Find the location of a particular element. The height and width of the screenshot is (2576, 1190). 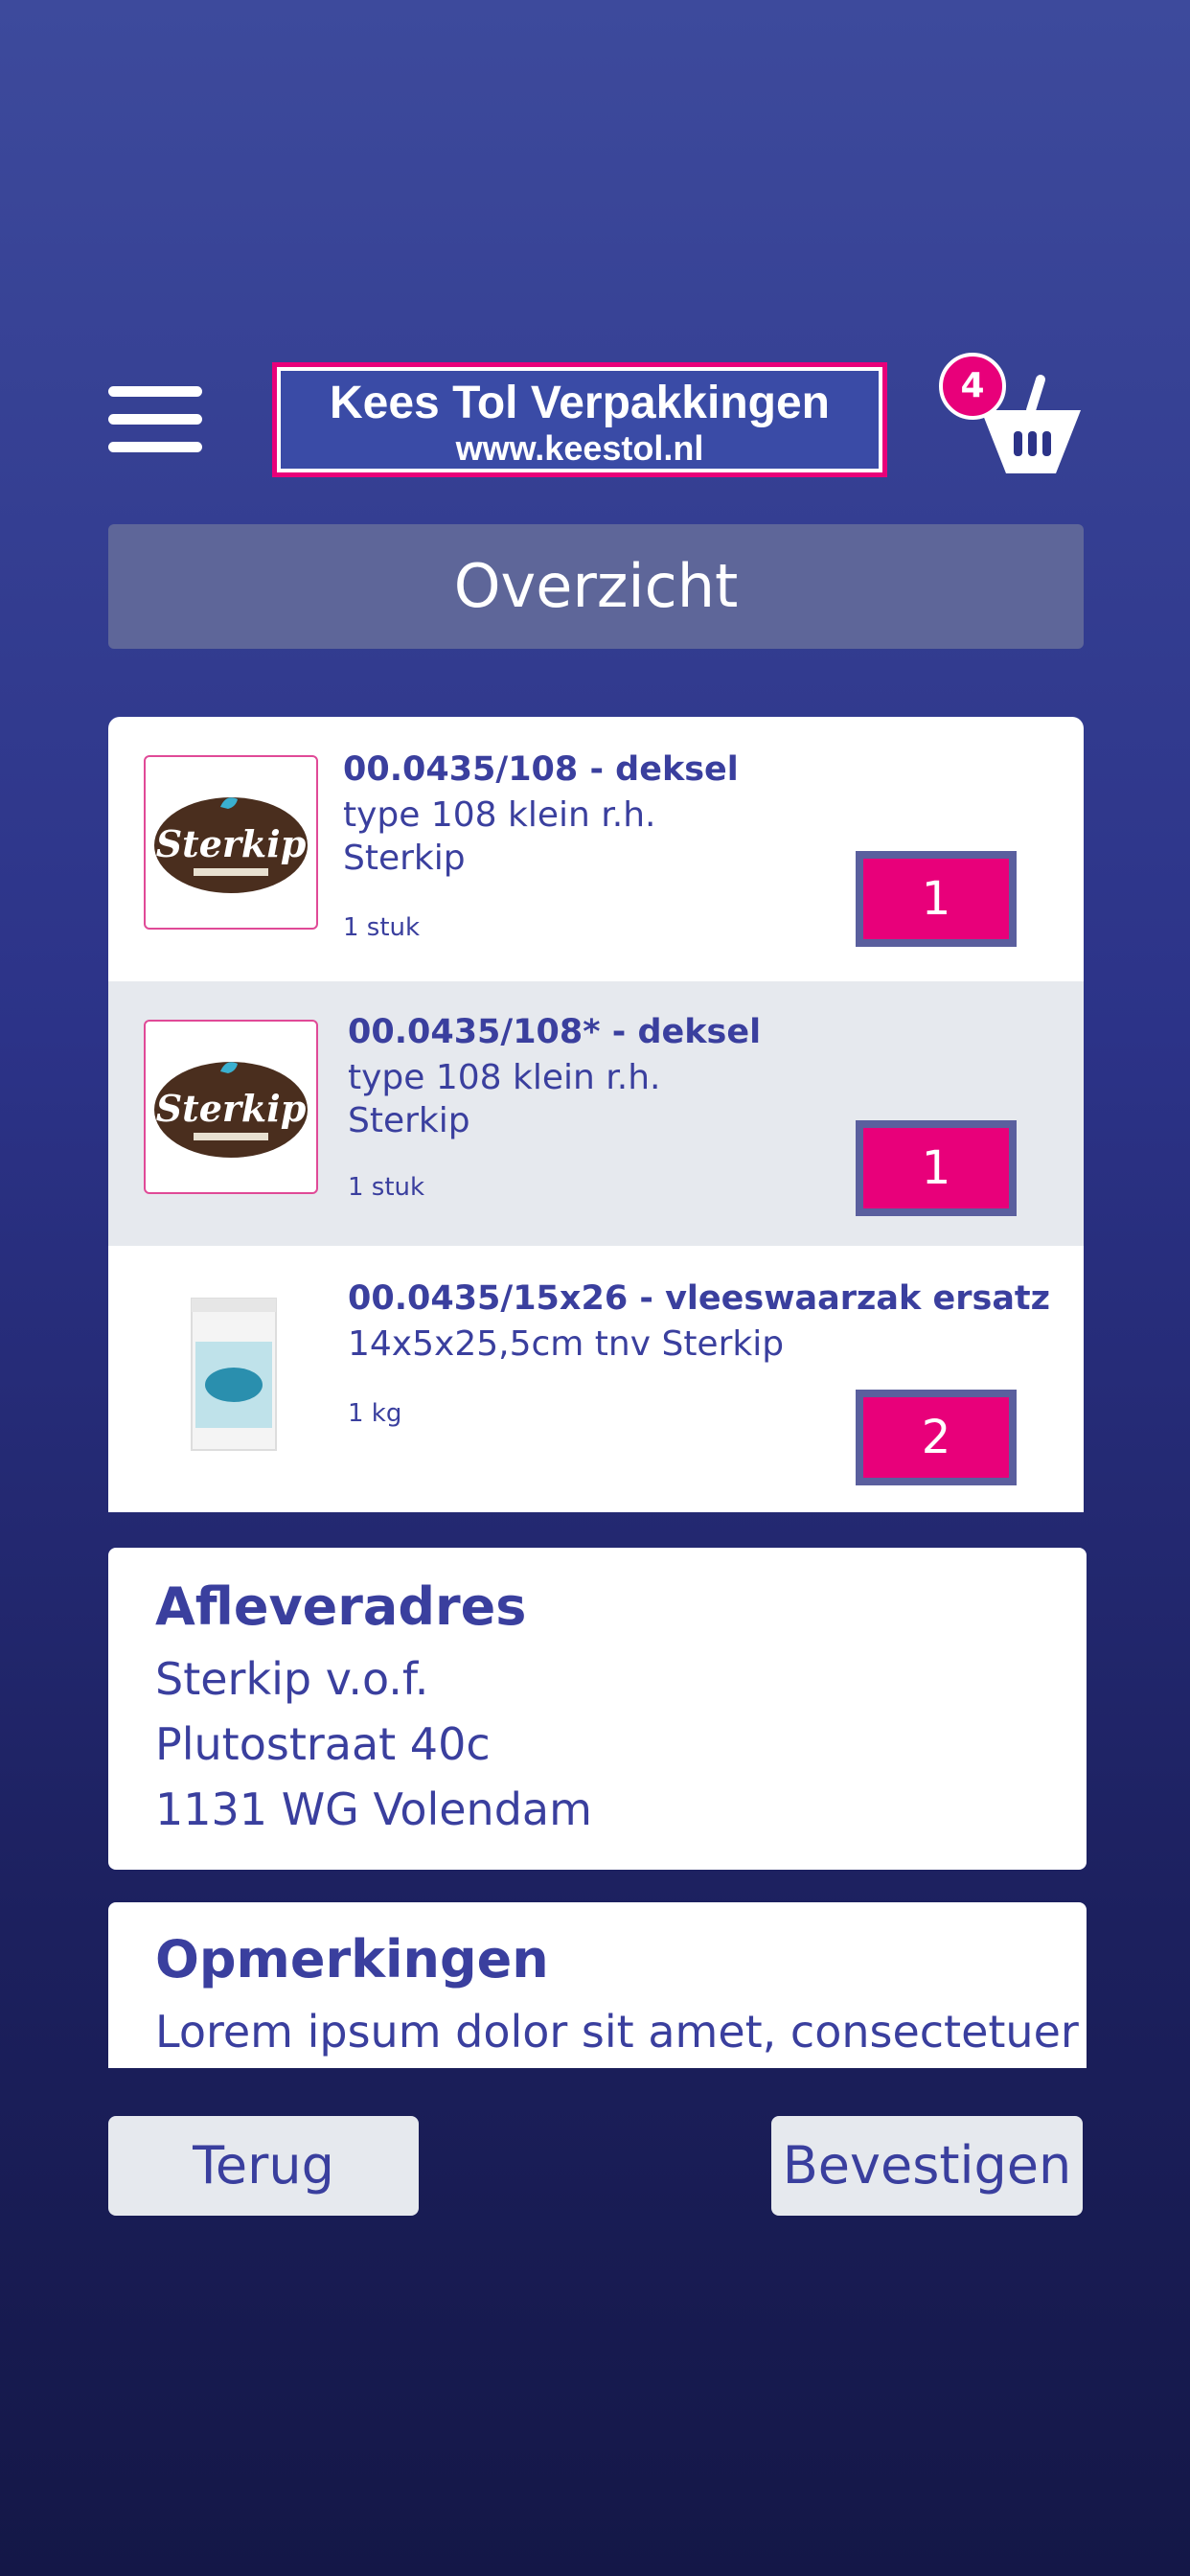

quantity-field: 2 is located at coordinates (936, 1437).